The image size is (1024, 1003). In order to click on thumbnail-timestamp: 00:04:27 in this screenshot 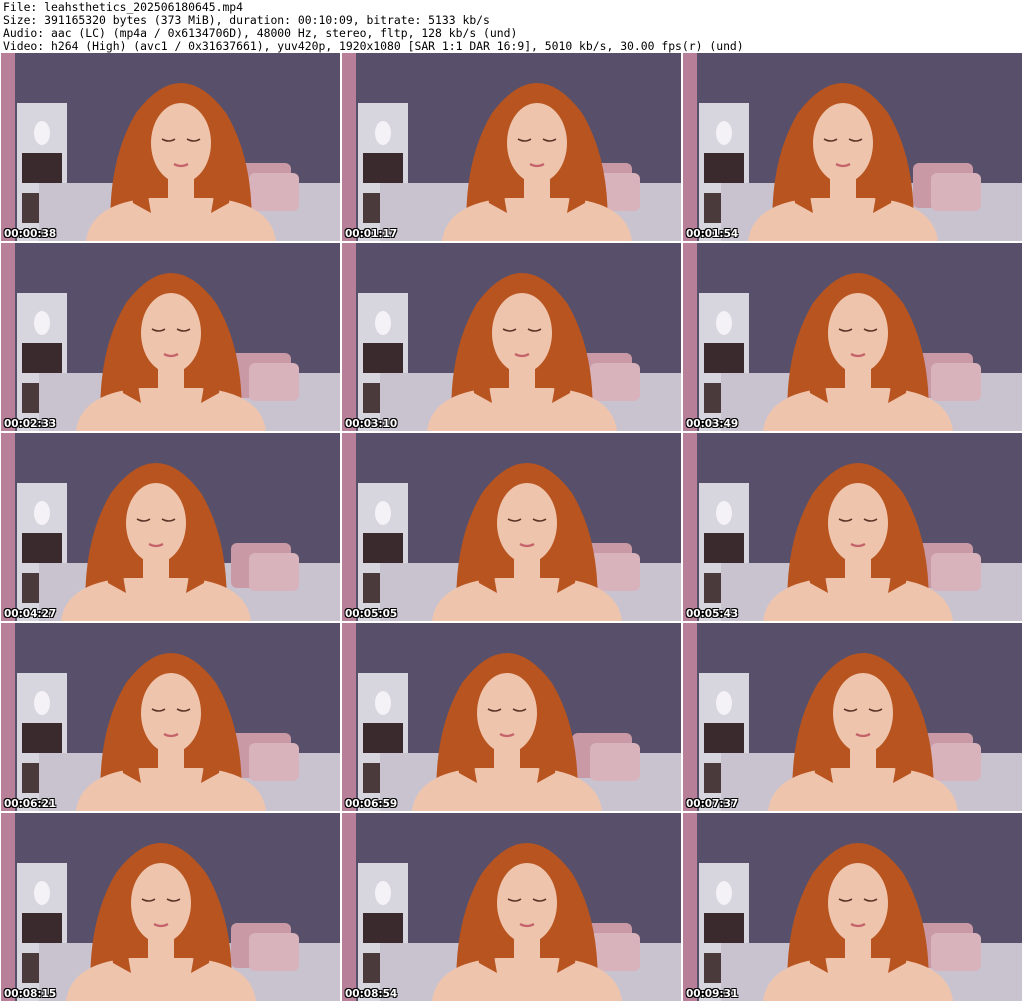, I will do `click(30, 614)`.